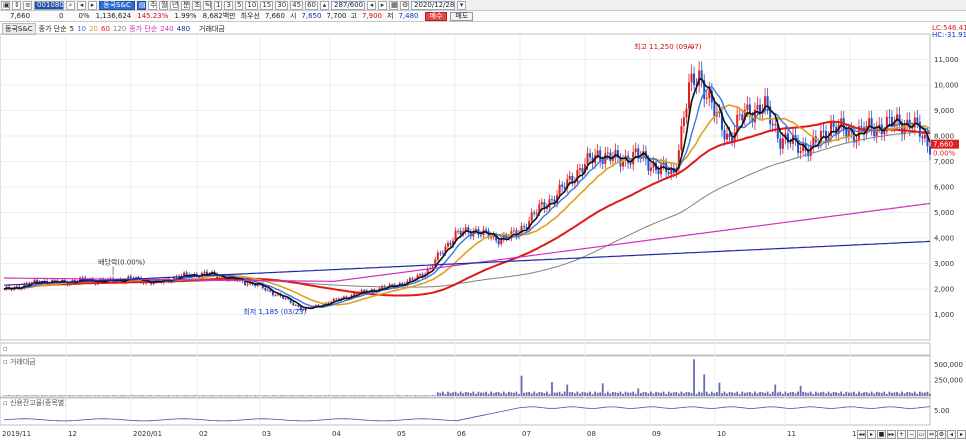 This screenshot has height=440, width=966. What do you see at coordinates (121, 261) in the screenshot?
I see `ex-dividend-annotation: 배당락(0.00%)` at bounding box center [121, 261].